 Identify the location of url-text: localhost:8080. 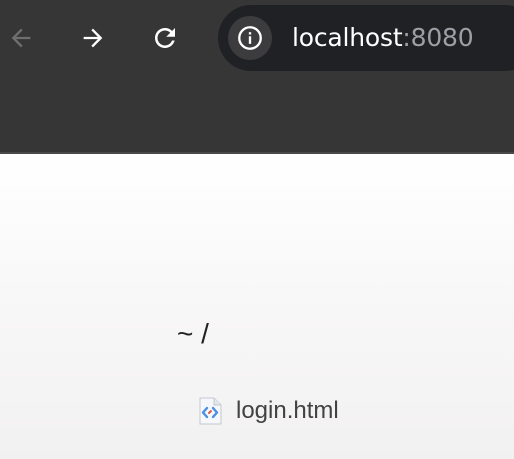
(383, 38).